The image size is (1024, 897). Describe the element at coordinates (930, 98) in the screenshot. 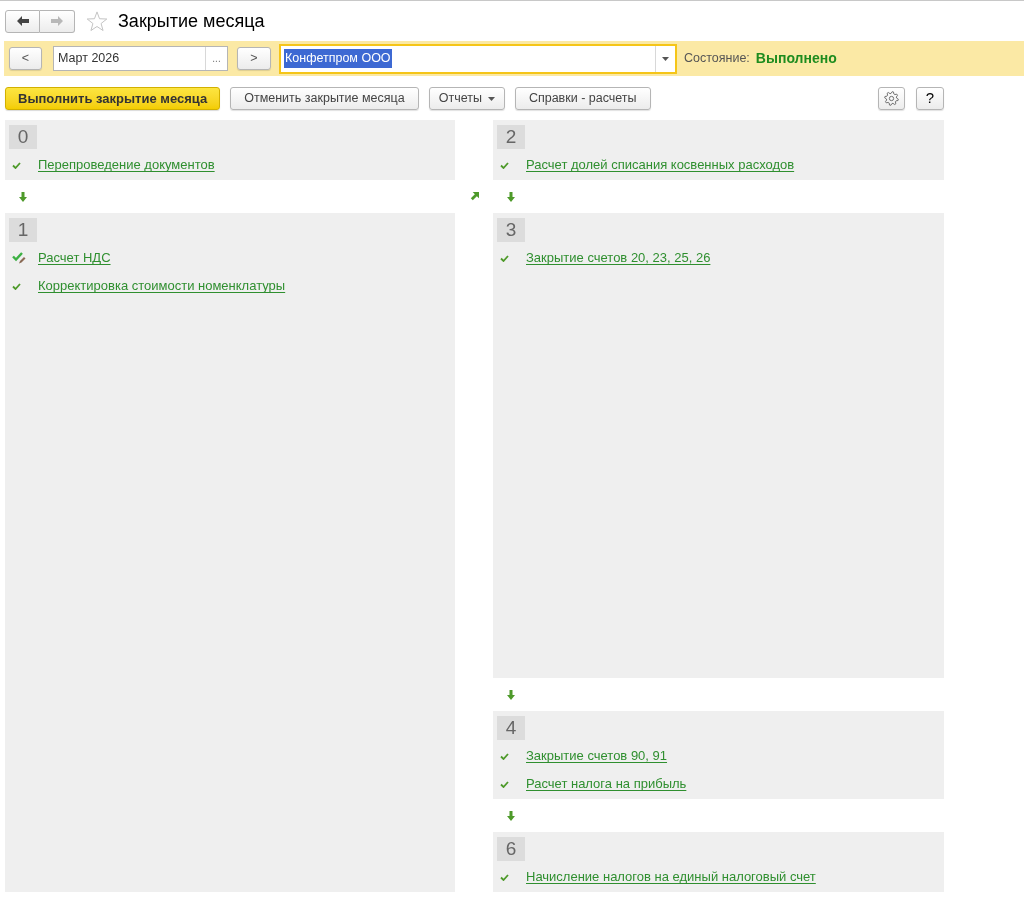

I see `help-button: ?` at that location.